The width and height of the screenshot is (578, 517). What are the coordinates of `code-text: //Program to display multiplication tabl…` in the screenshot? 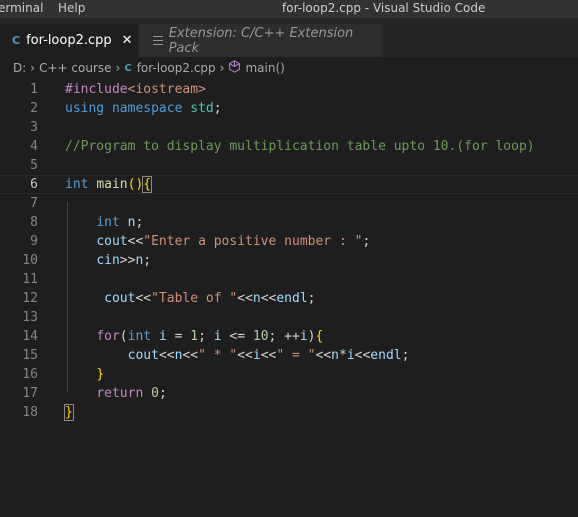 It's located at (300, 146).